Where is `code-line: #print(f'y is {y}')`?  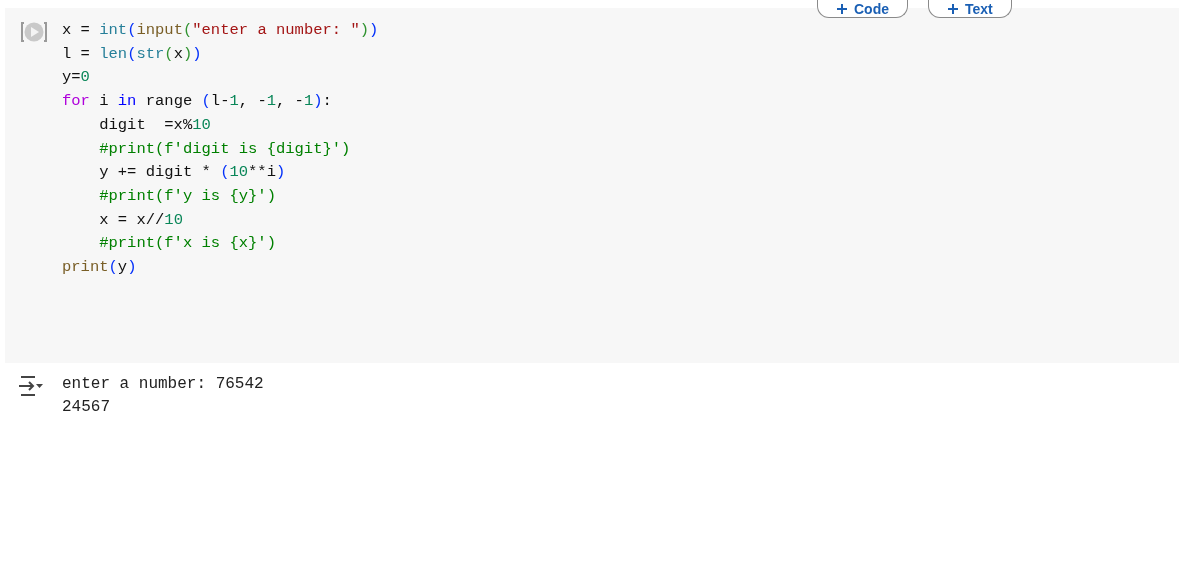
code-line: #print(f'y is {y}') is located at coordinates (187, 196).